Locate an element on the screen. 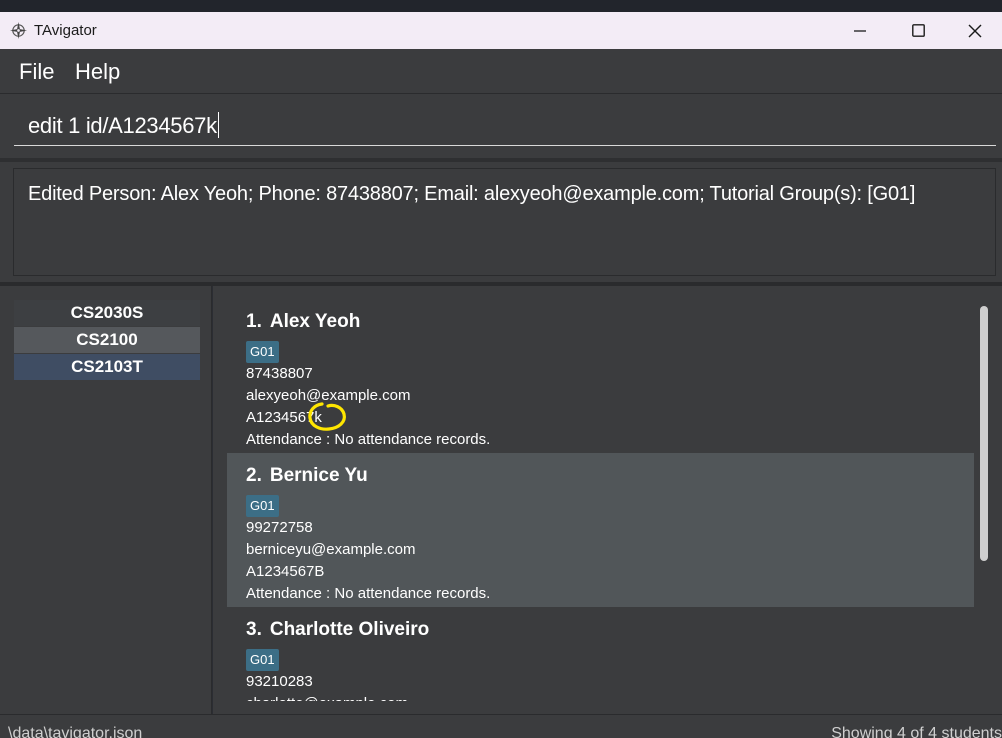 The width and height of the screenshot is (1002, 738). minimize-button is located at coordinates (860, 30).